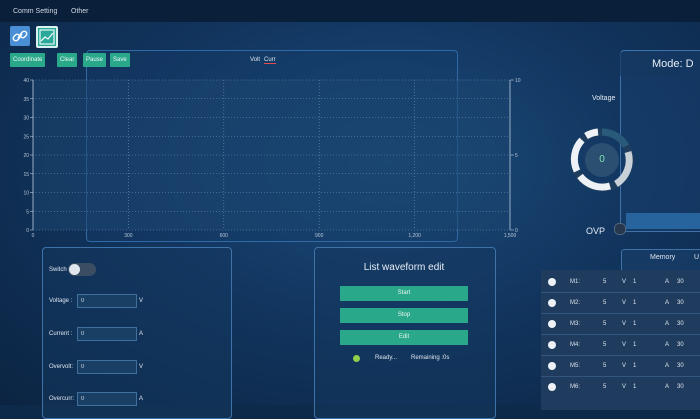 This screenshot has height=419, width=700. Describe the element at coordinates (61, 334) in the screenshot. I see `current-label: Current :` at that location.